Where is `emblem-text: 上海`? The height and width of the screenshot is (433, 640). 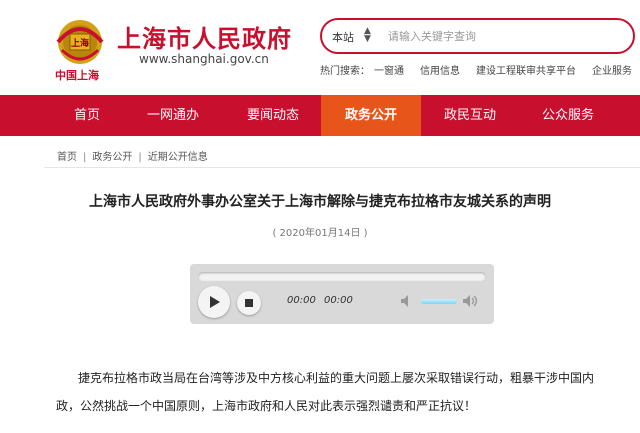
emblem-text: 上海 is located at coordinates (80, 43).